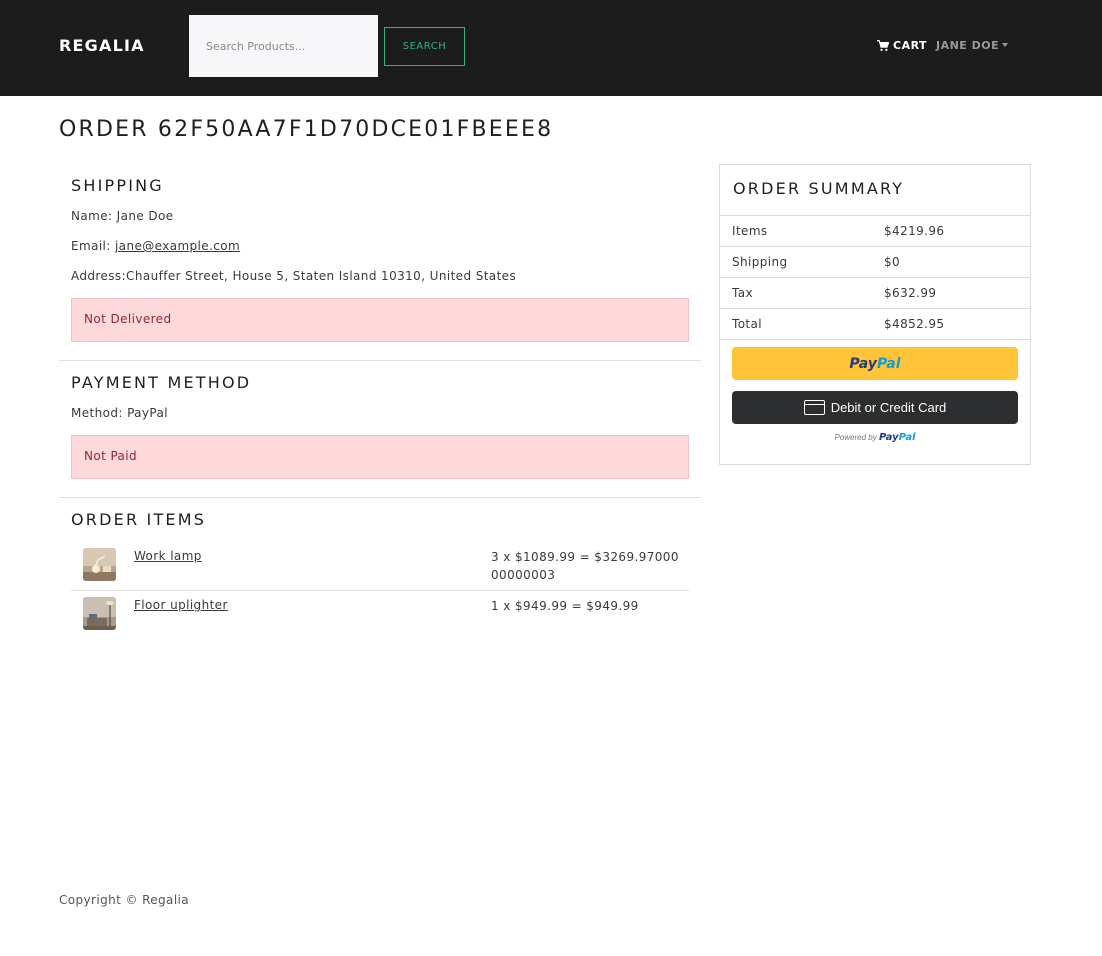 The image size is (1102, 956). I want to click on paypal-logo: PayPal, so click(874, 364).